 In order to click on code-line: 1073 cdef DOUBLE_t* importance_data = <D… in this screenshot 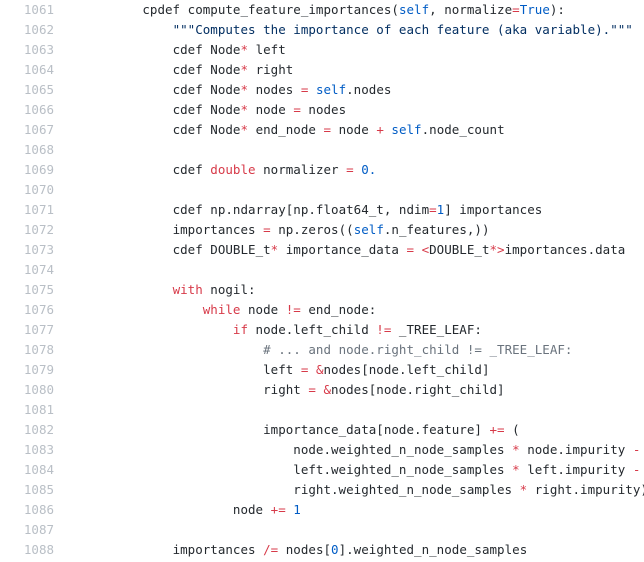, I will do `click(322, 250)`.